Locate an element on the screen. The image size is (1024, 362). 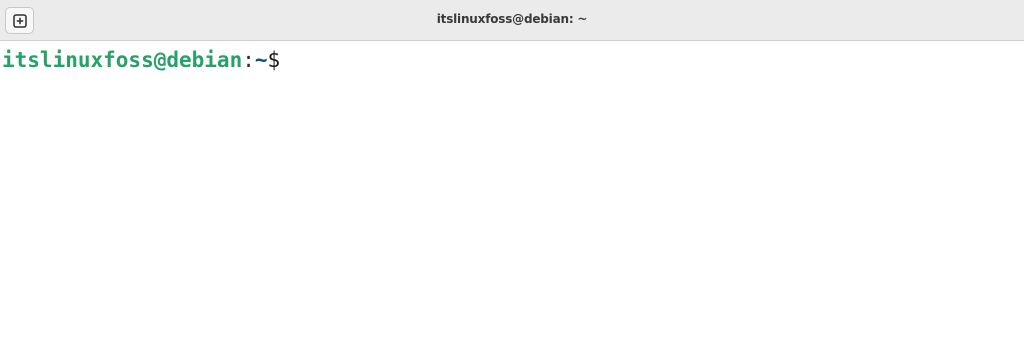
prompt-path: ~ is located at coordinates (261, 60).